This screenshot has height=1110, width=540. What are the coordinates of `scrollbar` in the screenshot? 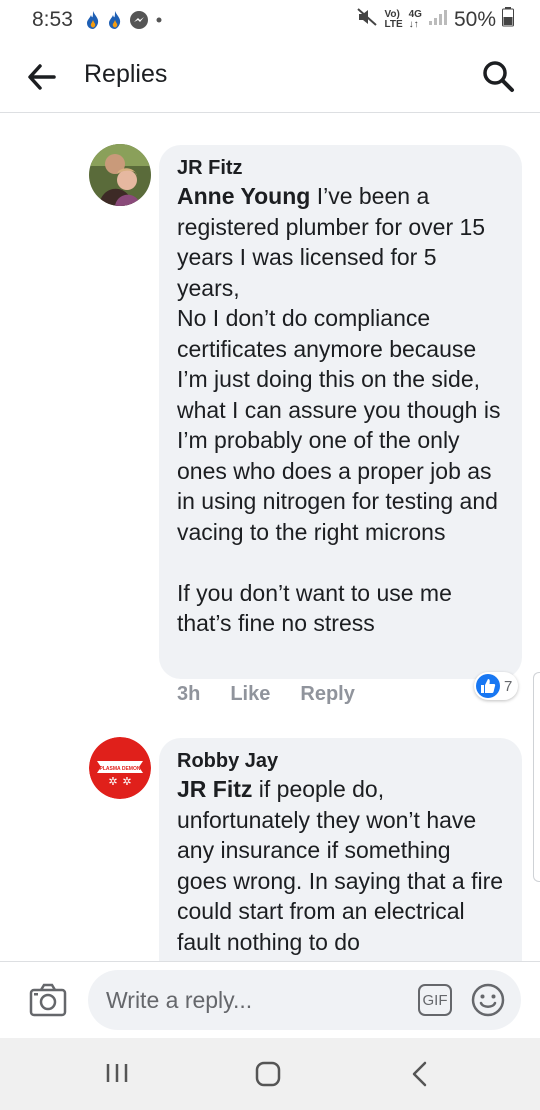 It's located at (536, 777).